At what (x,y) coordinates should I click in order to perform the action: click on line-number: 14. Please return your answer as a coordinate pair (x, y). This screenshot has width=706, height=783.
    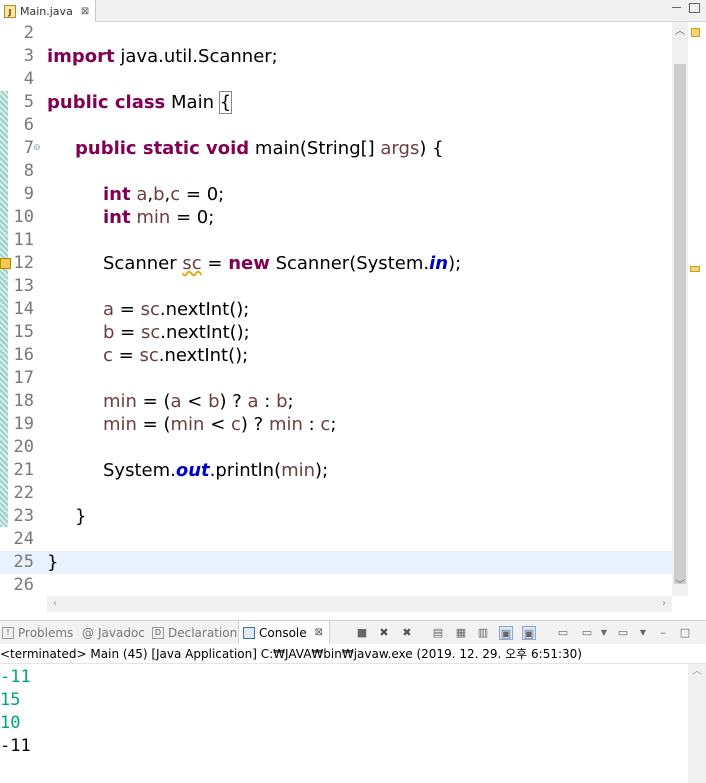
    Looking at the image, I should click on (23, 309).